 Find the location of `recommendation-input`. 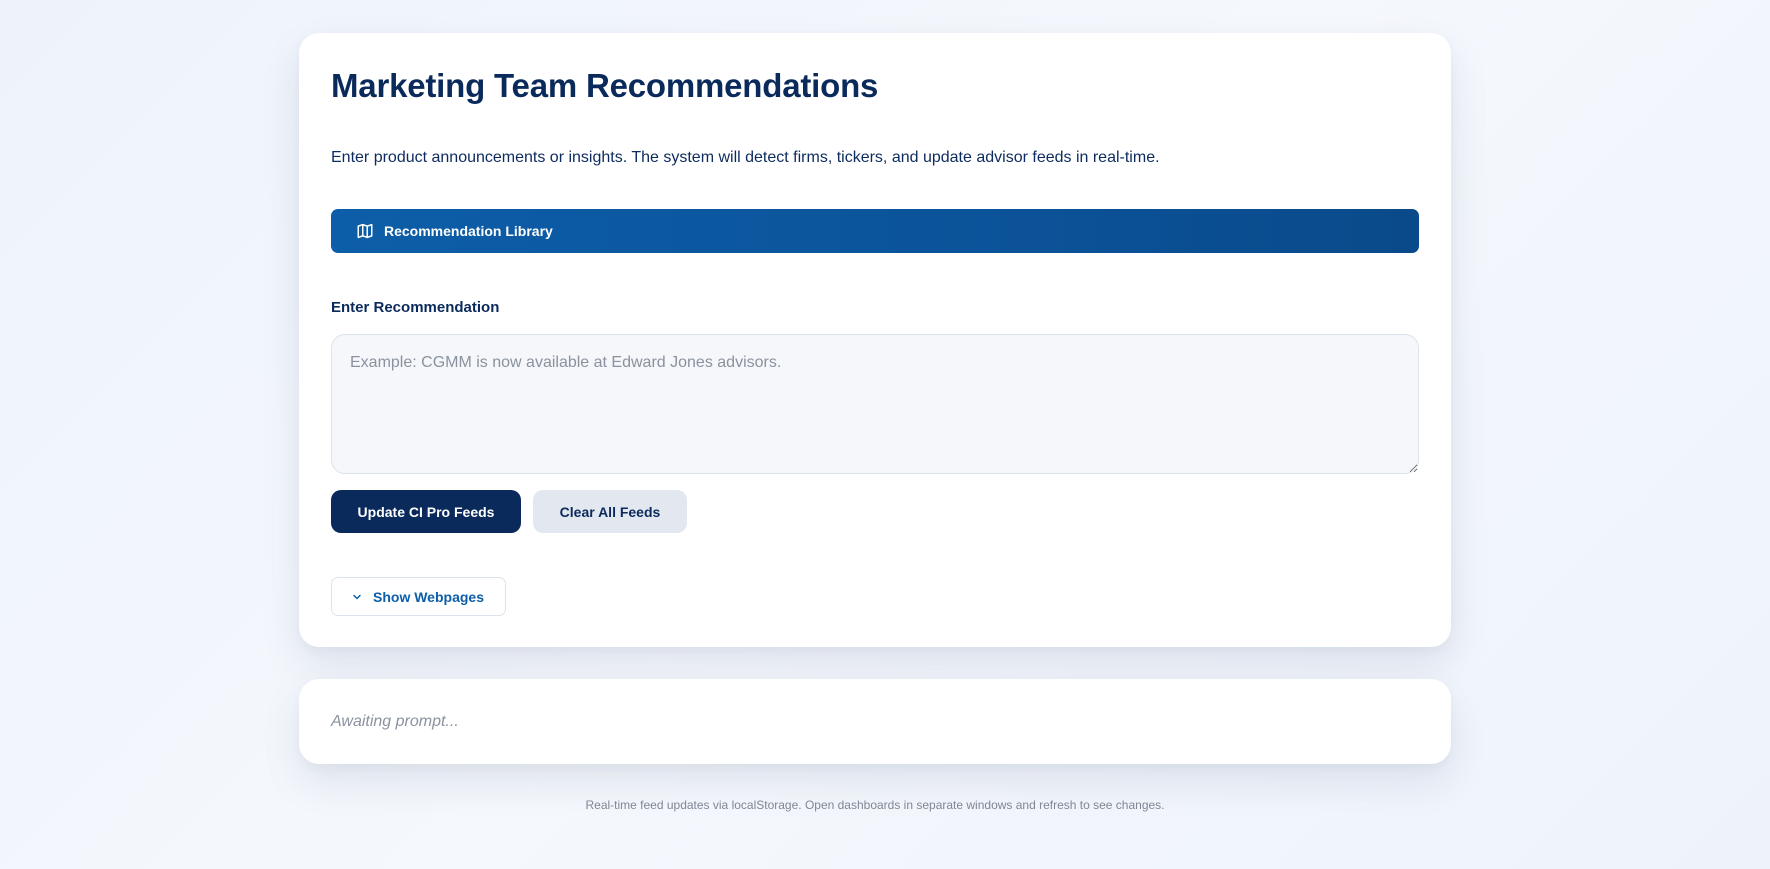

recommendation-input is located at coordinates (875, 404).